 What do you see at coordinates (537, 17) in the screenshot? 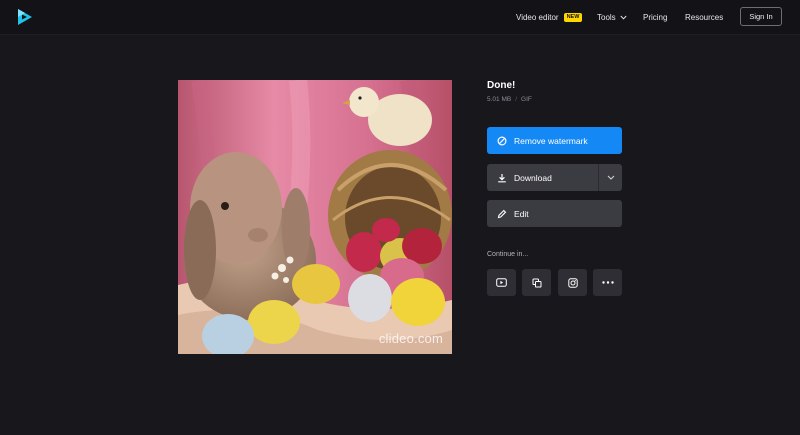
I see `nav-video-editor-label: Video editor` at bounding box center [537, 17].